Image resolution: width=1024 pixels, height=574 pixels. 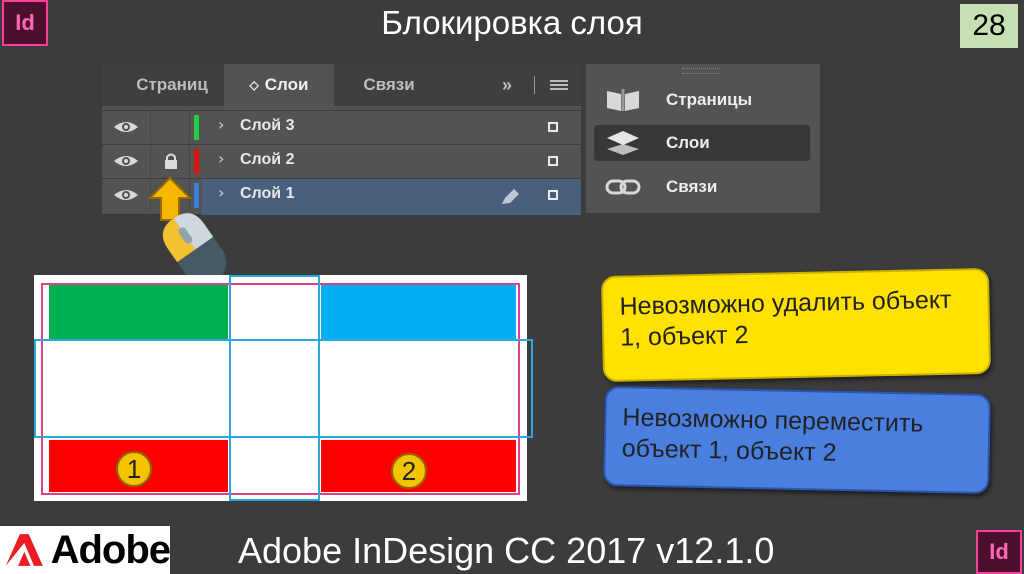 I want to click on layer-name: Слой 3, so click(x=267, y=125).